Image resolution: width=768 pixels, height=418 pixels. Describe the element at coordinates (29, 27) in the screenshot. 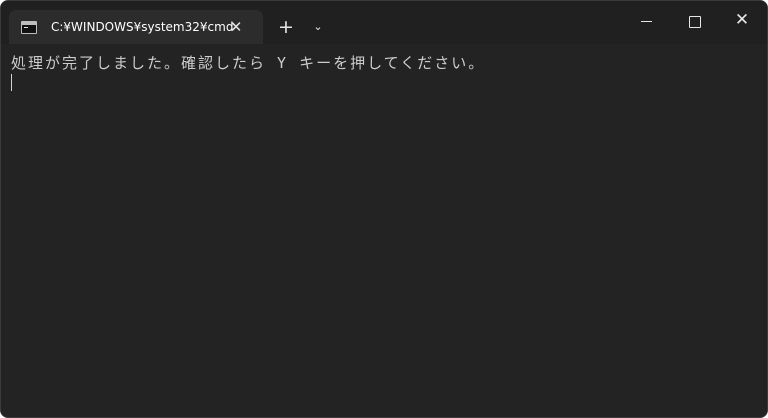

I see `console-app-icon` at that location.